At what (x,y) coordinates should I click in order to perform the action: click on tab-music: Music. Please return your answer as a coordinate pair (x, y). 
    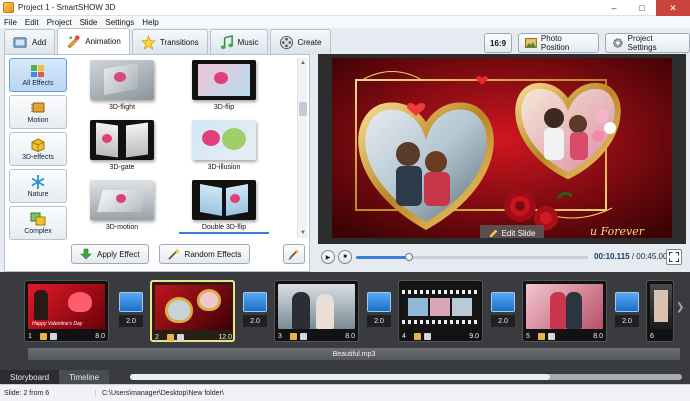
    Looking at the image, I should click on (238, 41).